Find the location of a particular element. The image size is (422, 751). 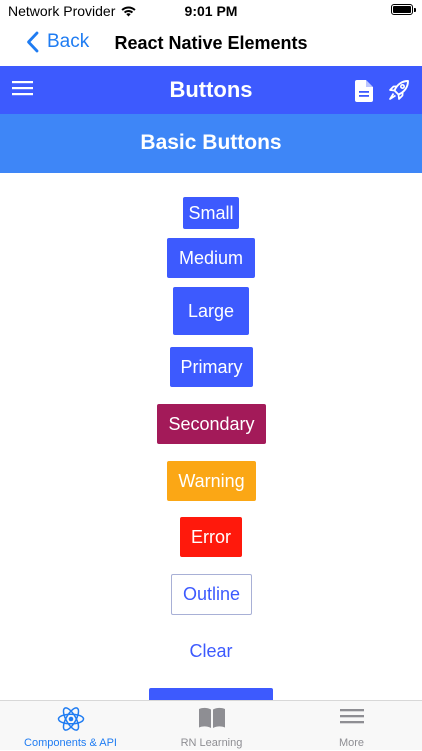

tab-label: RN Learning is located at coordinates (211, 743).